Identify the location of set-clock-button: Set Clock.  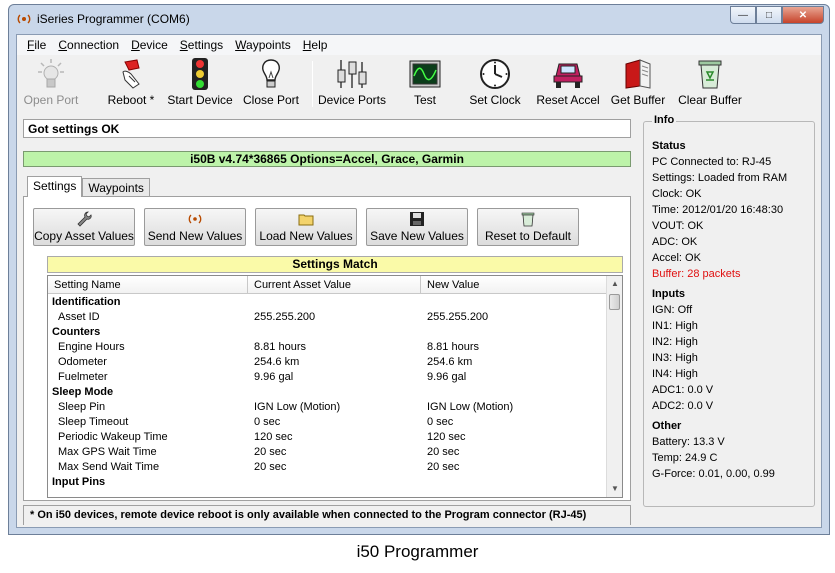
(495, 84).